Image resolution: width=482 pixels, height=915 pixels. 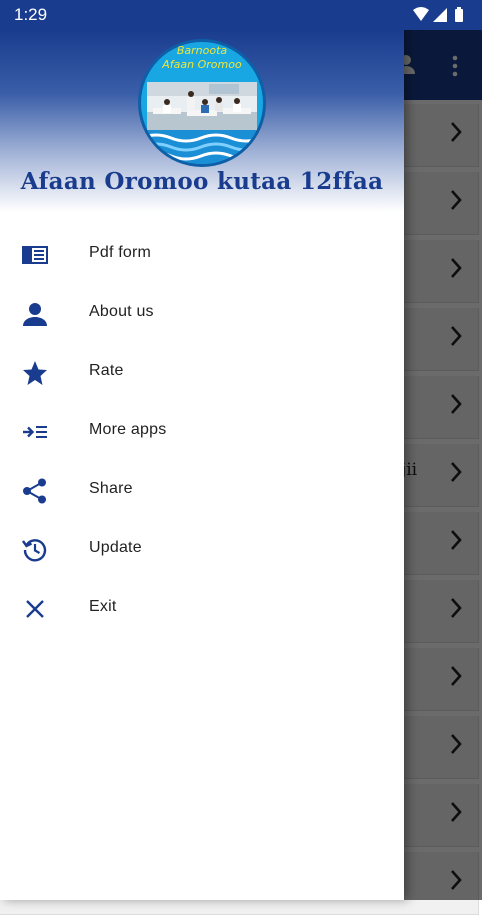 What do you see at coordinates (202, 608) in the screenshot?
I see `menu-item-exit: Exit` at bounding box center [202, 608].